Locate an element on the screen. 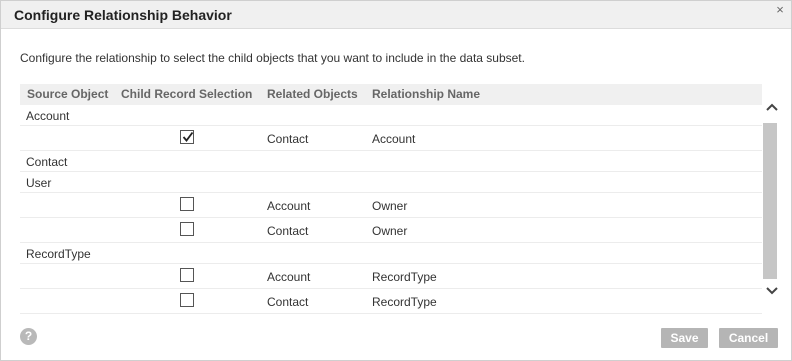 The height and width of the screenshot is (361, 792). source-object-row: Account is located at coordinates (391, 115).